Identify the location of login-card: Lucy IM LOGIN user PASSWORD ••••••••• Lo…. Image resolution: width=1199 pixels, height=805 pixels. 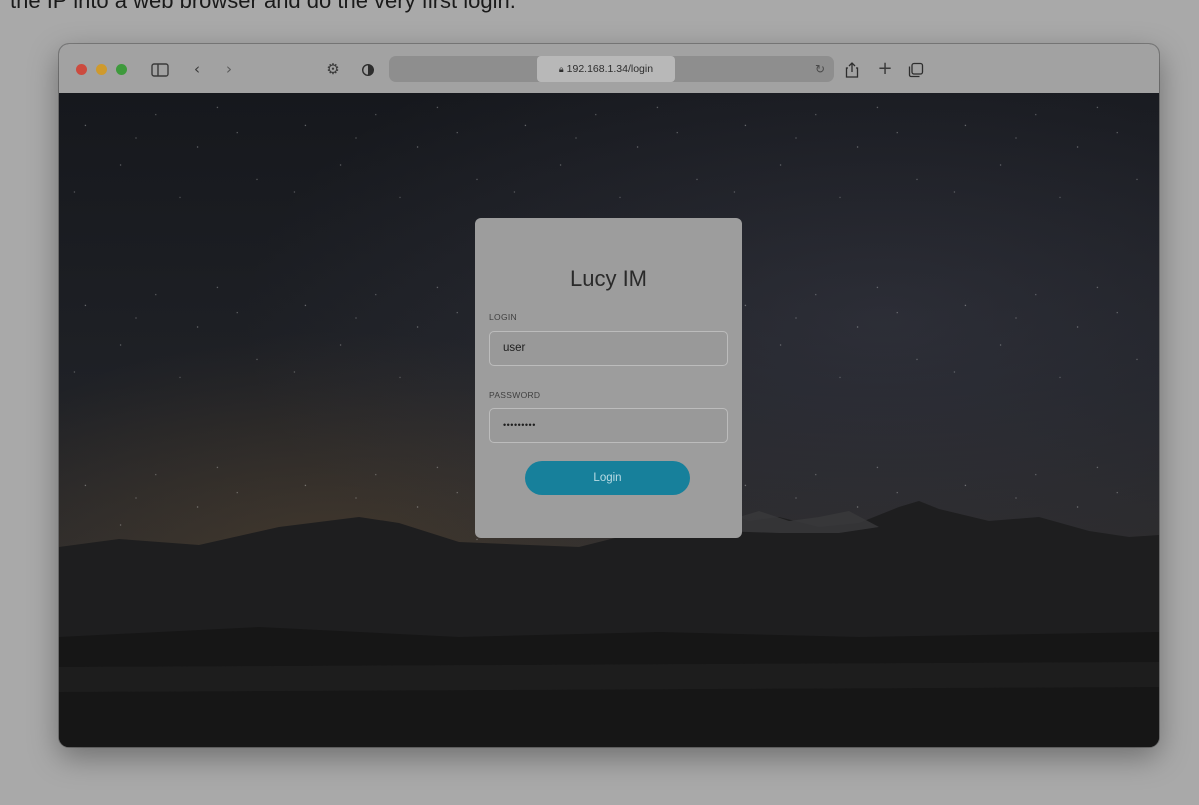
(608, 378).